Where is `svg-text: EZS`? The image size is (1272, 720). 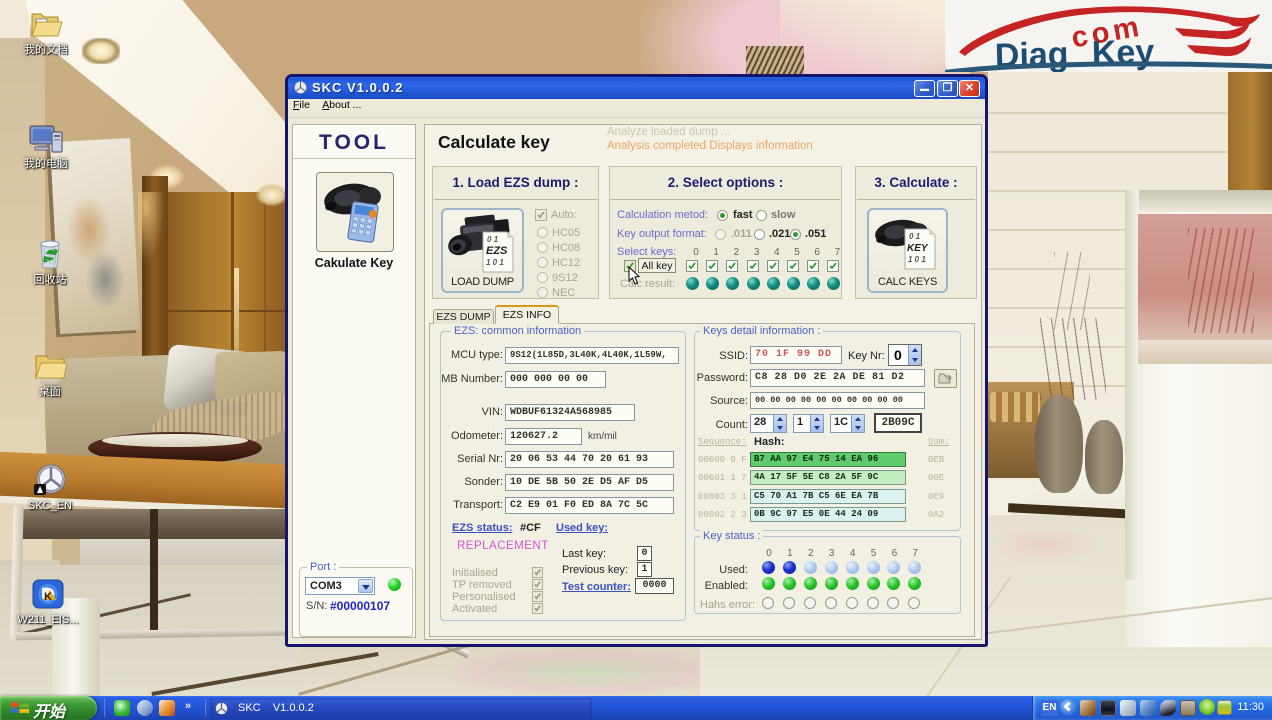 svg-text: EZS is located at coordinates (497, 251).